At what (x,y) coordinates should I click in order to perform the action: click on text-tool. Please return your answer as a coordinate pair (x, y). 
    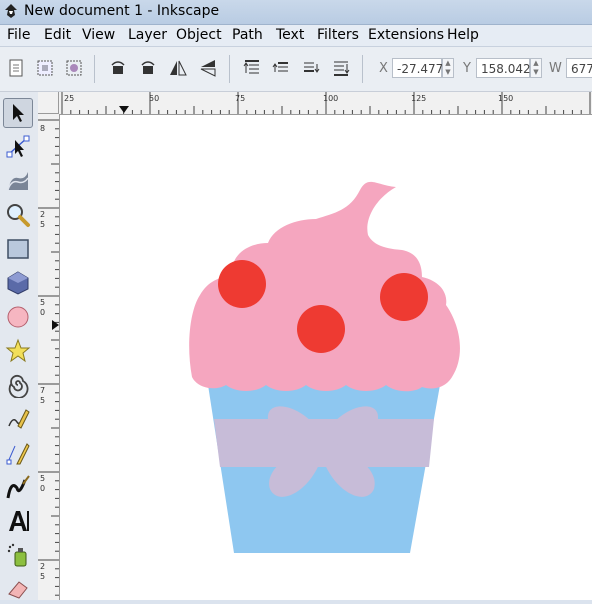
    Looking at the image, I should click on (18, 521).